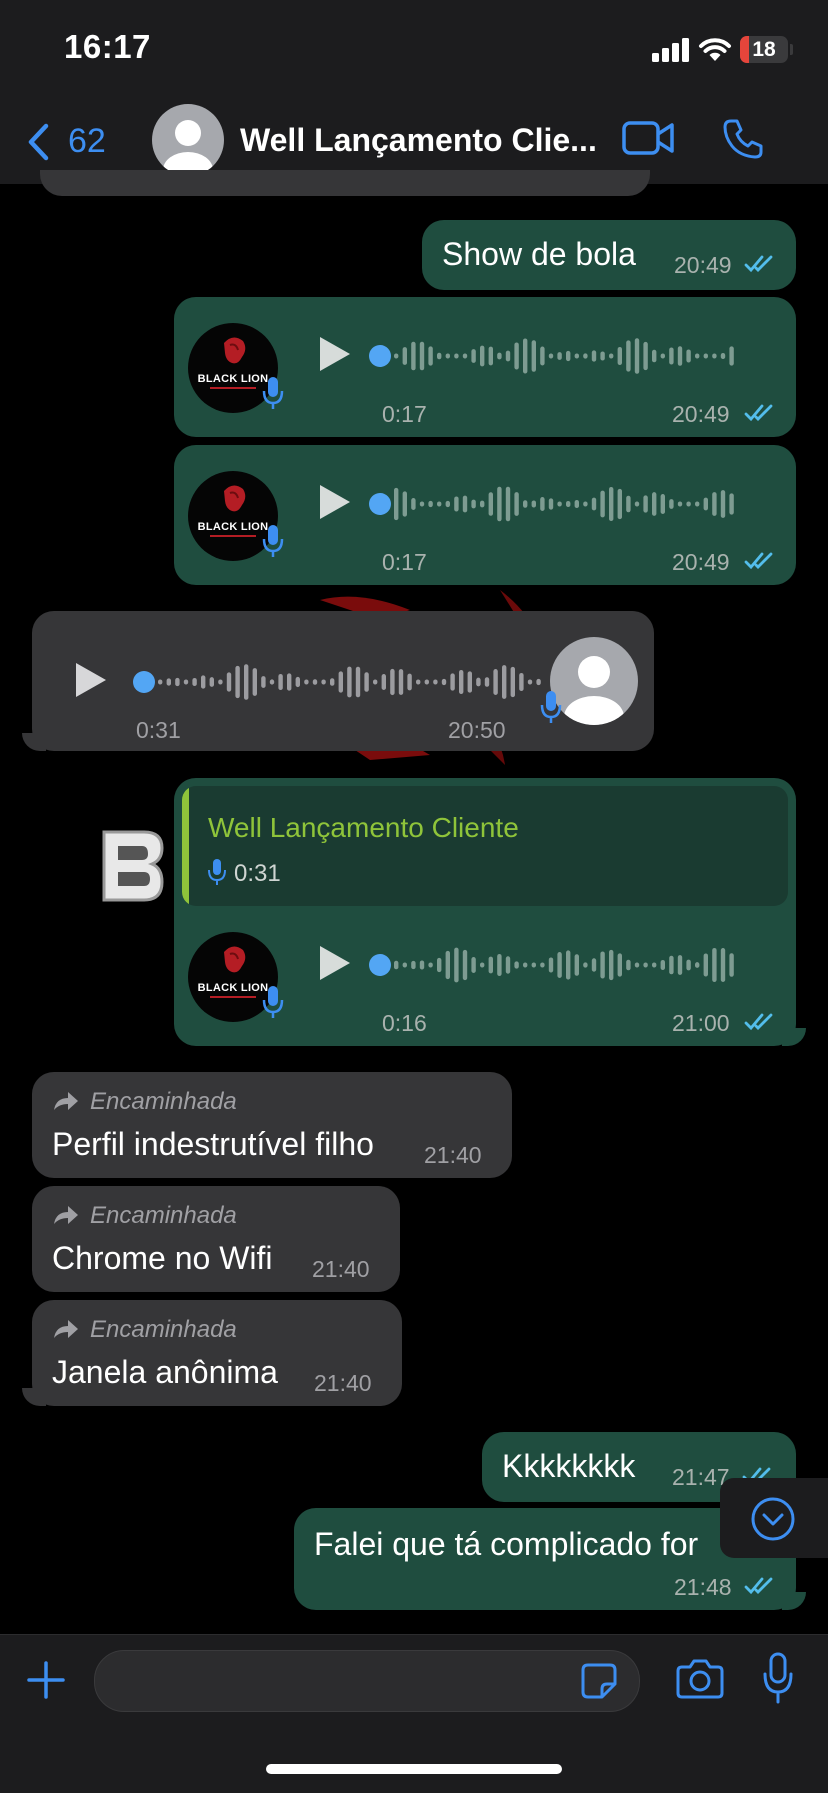 This screenshot has width=828, height=1793. I want to click on audio-message-incoming: 0:31 20:50, so click(343, 681).